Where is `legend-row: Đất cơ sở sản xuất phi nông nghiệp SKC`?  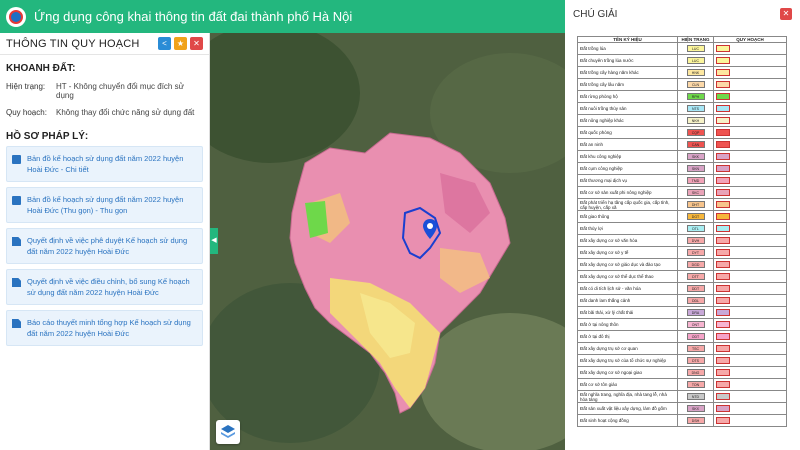
legend-row: Đất cơ sở sản xuất phi nông nghiệp SKC is located at coordinates (682, 192).